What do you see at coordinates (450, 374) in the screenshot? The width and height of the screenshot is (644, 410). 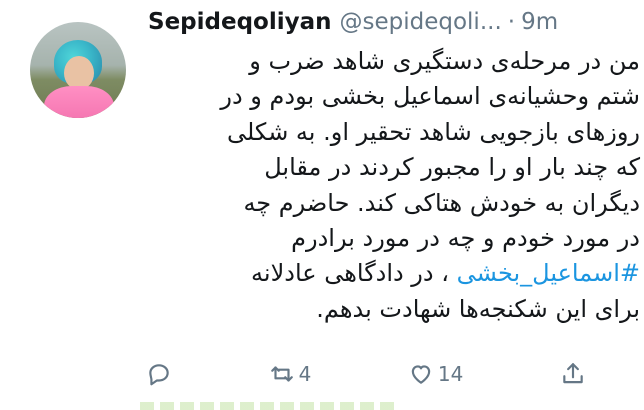 I see `like-count: 14` at bounding box center [450, 374].